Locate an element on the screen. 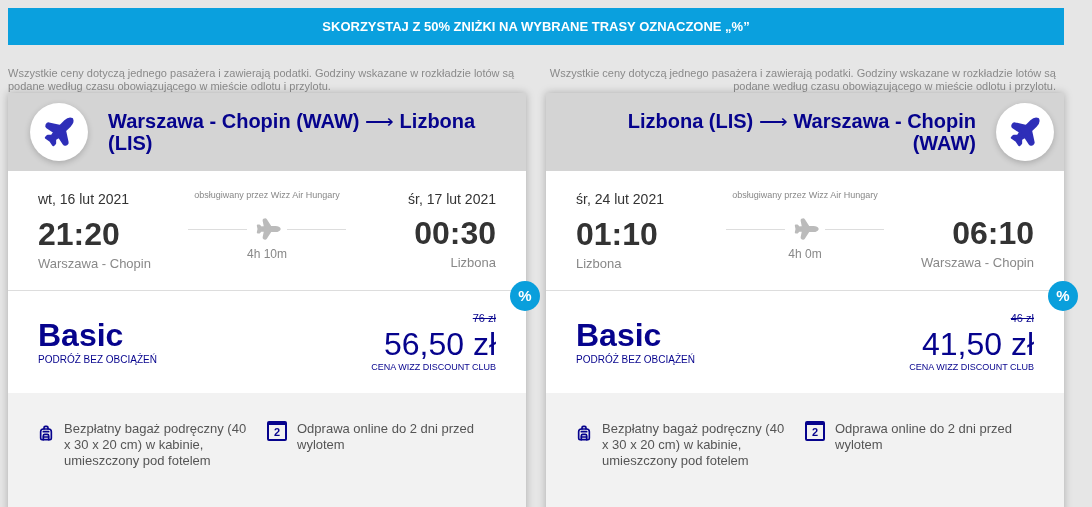 This screenshot has height=507, width=1092. departure-date: wt, 16 lut 2021 is located at coordinates (84, 199).